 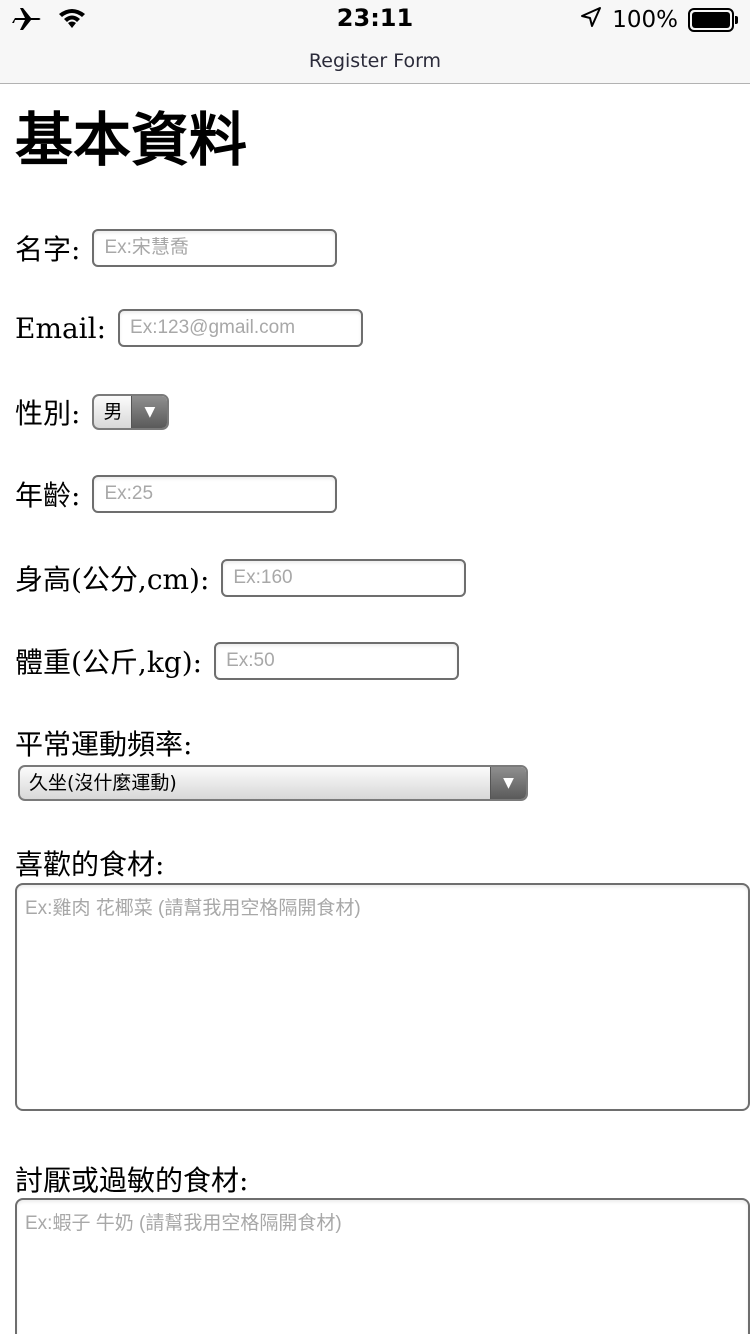 What do you see at coordinates (48, 413) in the screenshot?
I see `gender-label: 性別:` at bounding box center [48, 413].